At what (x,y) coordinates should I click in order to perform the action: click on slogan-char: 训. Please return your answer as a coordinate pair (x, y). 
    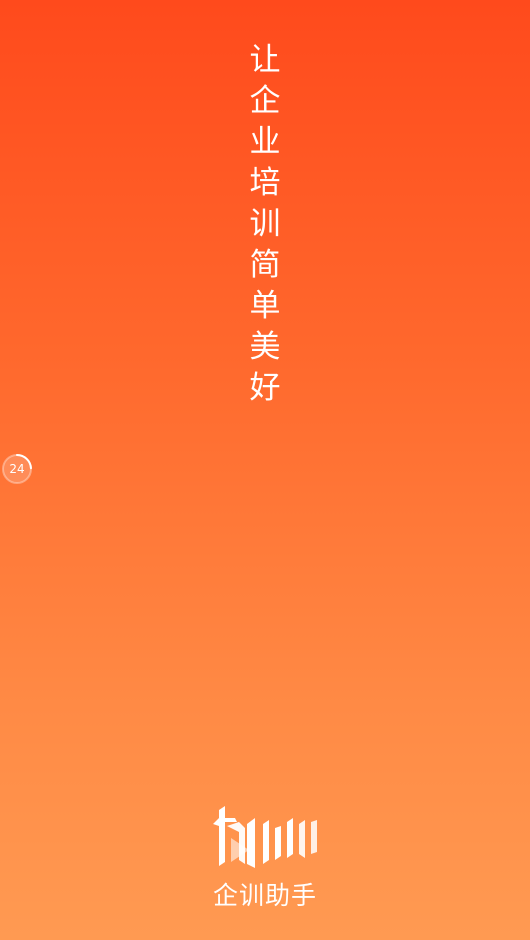
    Looking at the image, I should click on (265, 224).